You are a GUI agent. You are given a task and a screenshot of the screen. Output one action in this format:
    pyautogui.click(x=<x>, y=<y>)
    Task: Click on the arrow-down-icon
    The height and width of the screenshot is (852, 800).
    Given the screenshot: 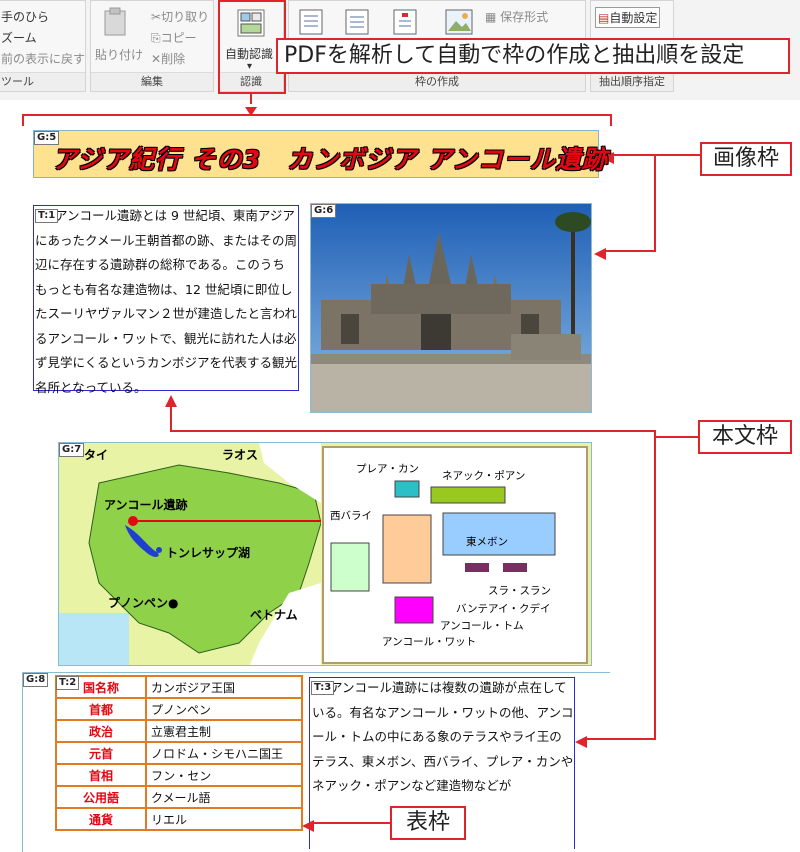 What is the action you would take?
    pyautogui.click(x=251, y=111)
    